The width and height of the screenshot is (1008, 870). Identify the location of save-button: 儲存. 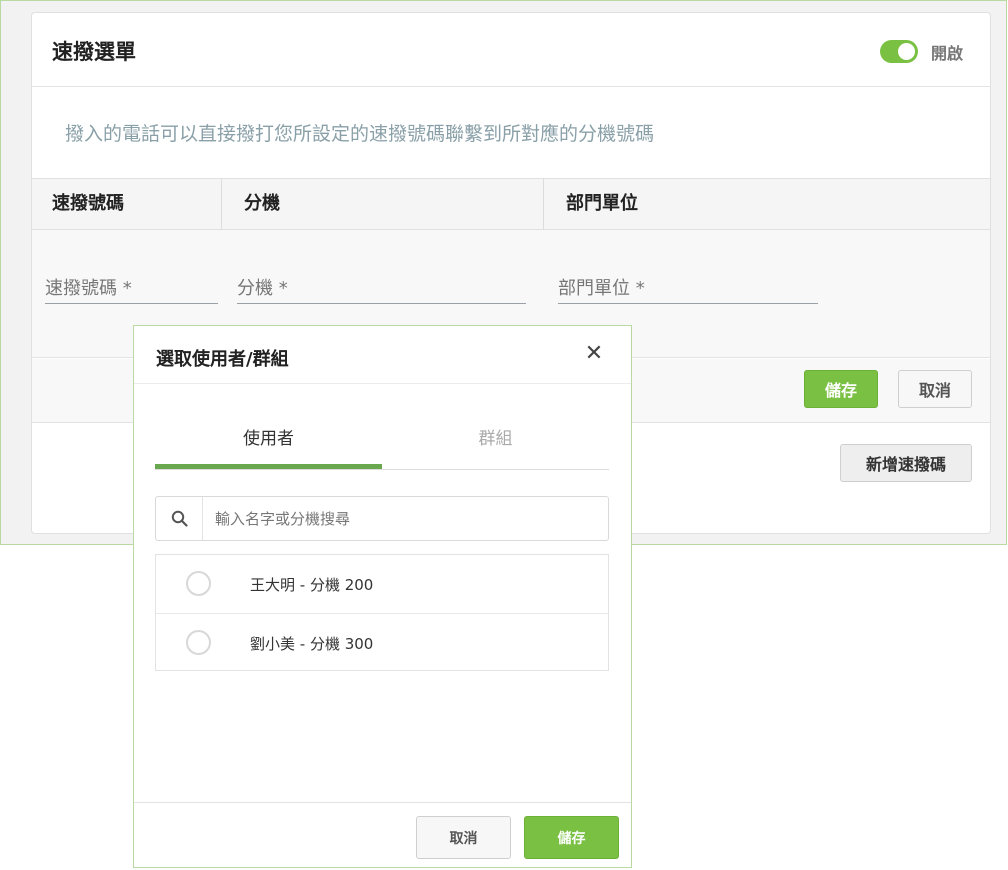
(841, 389).